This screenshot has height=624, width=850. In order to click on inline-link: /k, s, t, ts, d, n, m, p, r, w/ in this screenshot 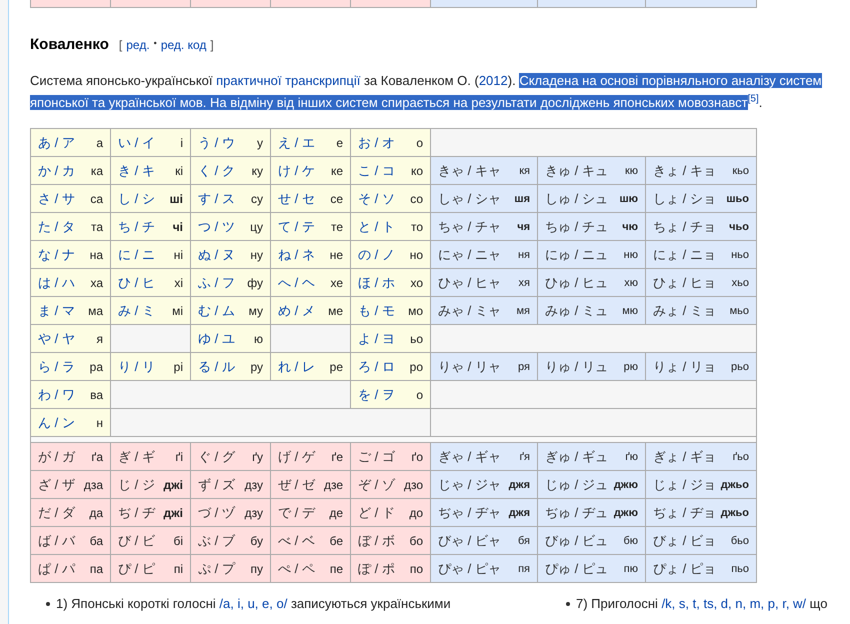, I will do `click(734, 603)`.